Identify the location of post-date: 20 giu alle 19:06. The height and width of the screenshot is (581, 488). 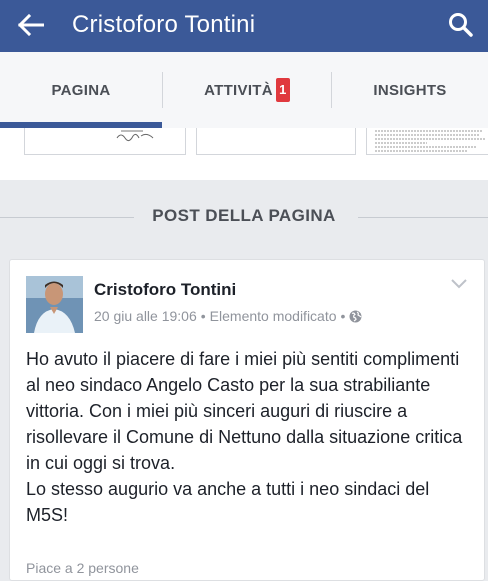
(145, 316).